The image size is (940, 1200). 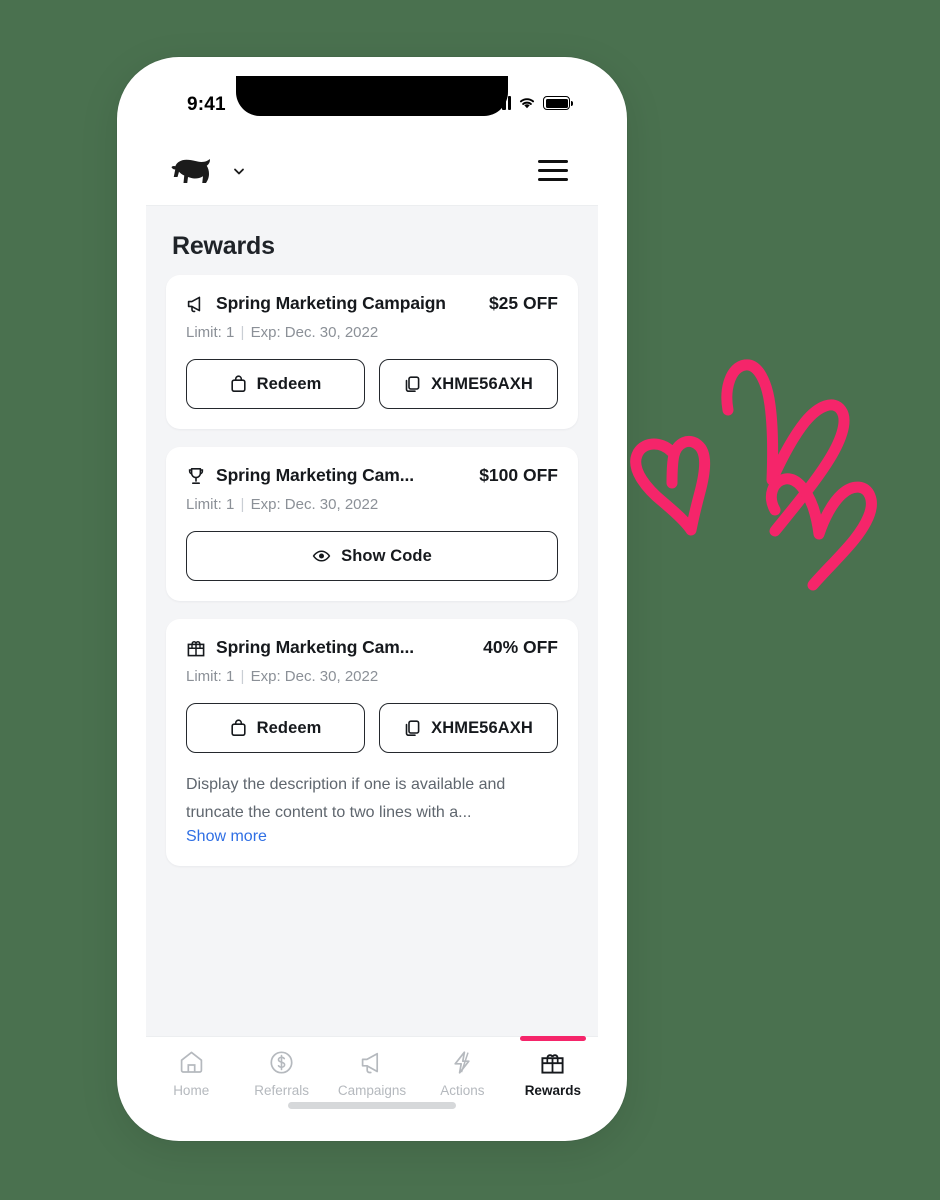 What do you see at coordinates (372, 96) in the screenshot?
I see `notch` at bounding box center [372, 96].